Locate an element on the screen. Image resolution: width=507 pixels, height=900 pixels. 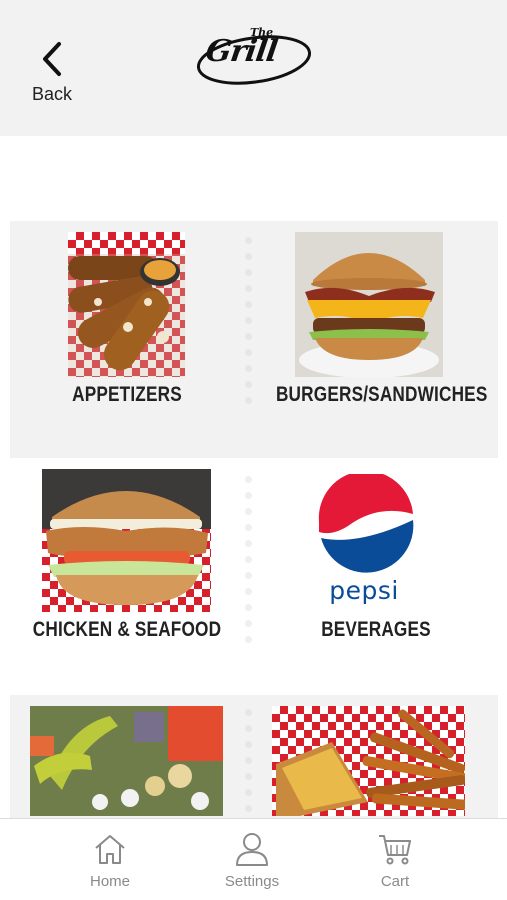
home-icon is located at coordinates (110, 849).